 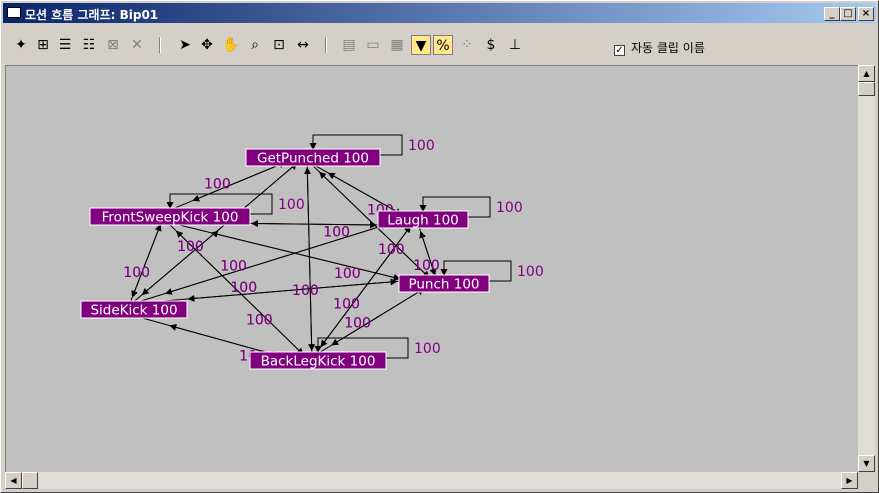 I want to click on maximize-button: □, so click(x=848, y=14).